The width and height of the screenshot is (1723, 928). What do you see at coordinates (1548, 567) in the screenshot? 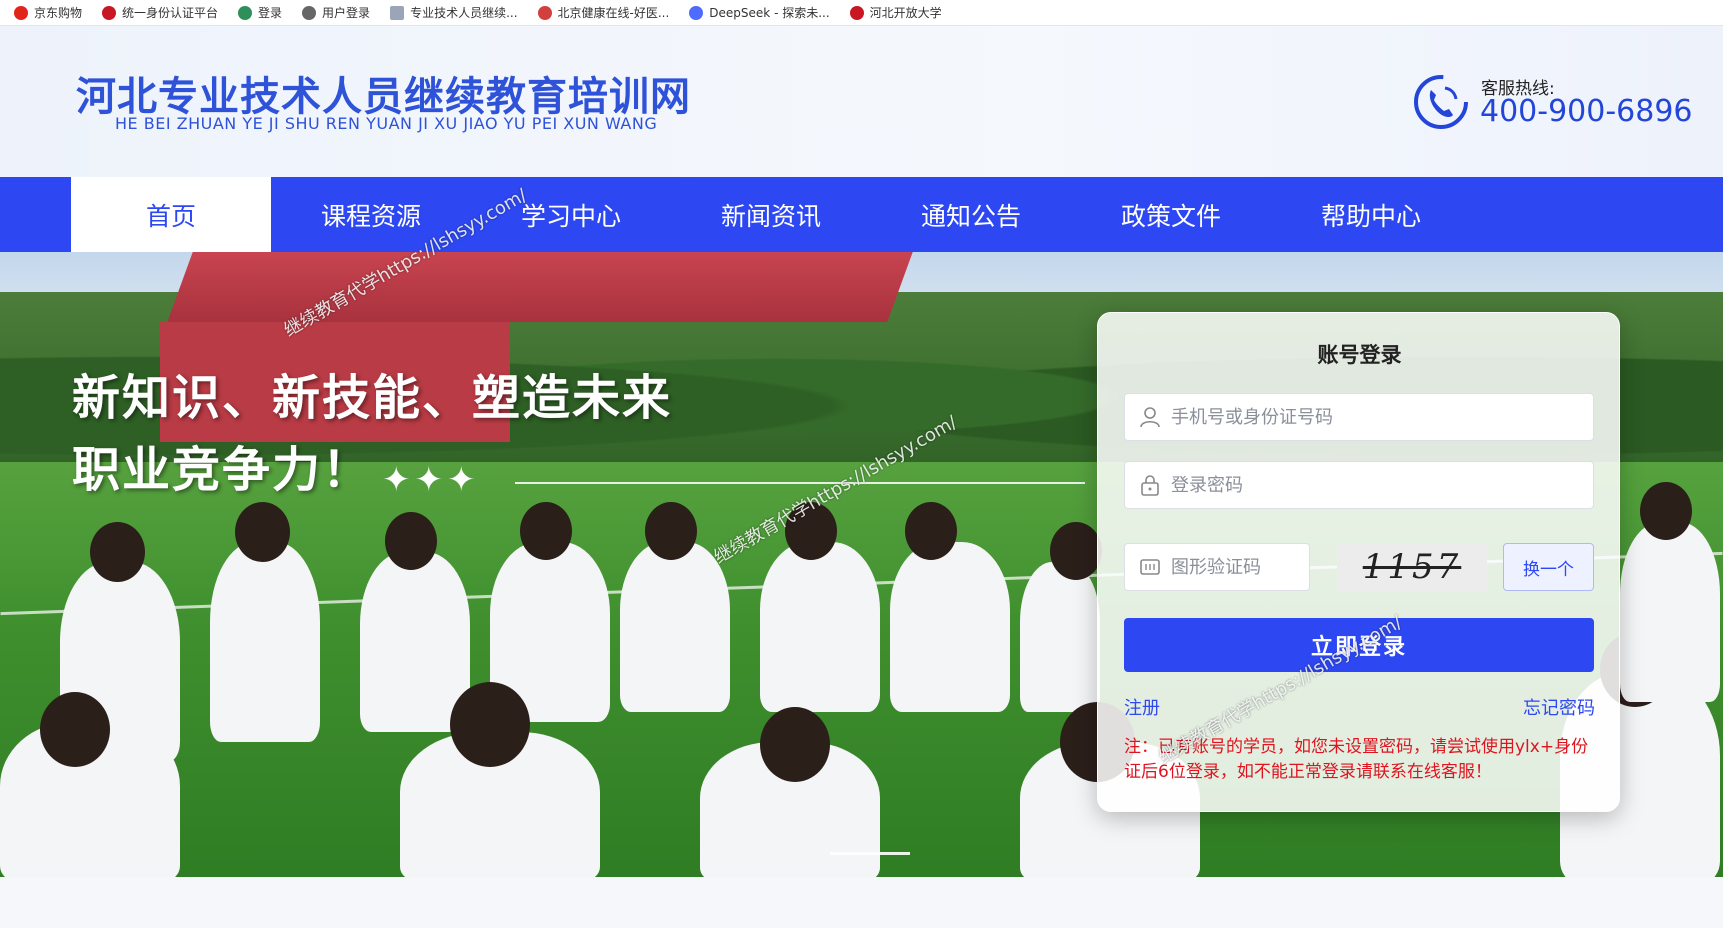
I see `refresh-captcha-button: 换一个` at bounding box center [1548, 567].